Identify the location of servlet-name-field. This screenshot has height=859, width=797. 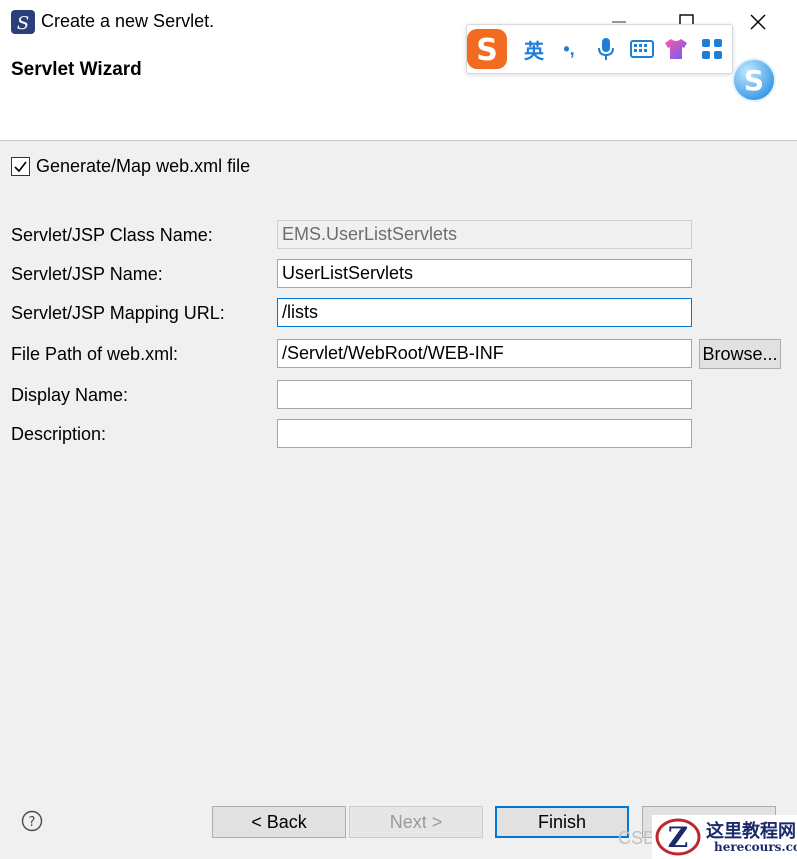
(484, 273).